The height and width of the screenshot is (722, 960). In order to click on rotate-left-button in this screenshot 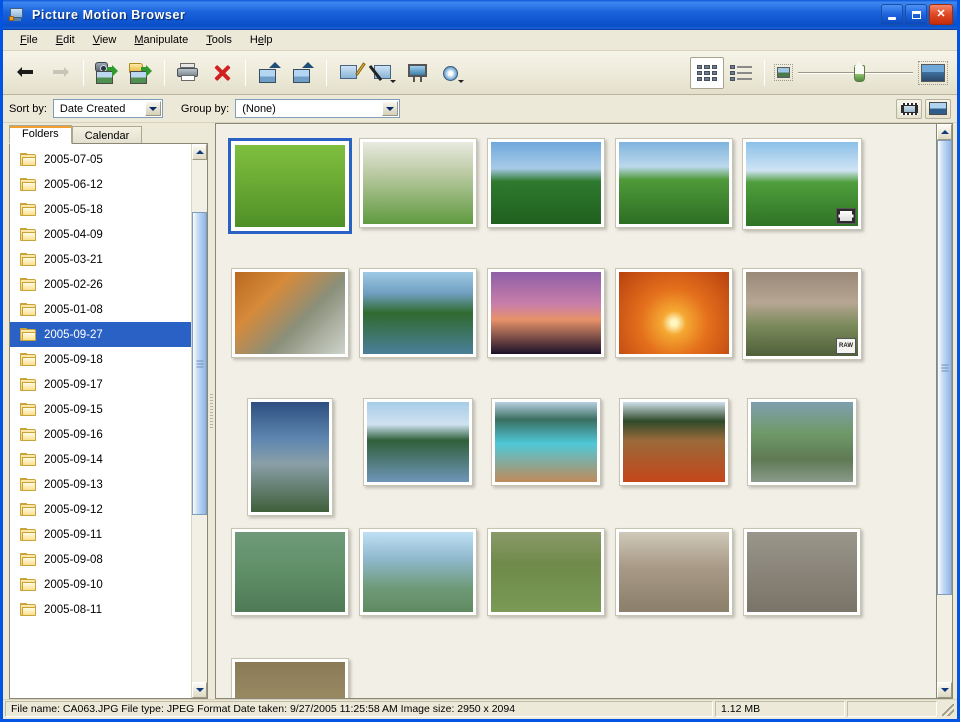, I will do `click(269, 73)`.